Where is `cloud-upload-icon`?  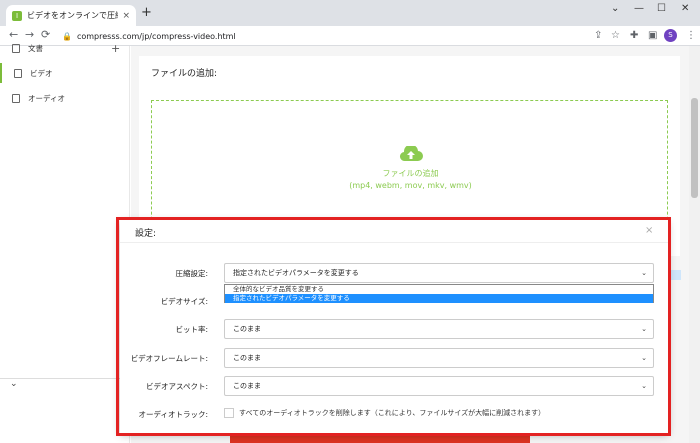 cloud-upload-icon is located at coordinates (411, 154).